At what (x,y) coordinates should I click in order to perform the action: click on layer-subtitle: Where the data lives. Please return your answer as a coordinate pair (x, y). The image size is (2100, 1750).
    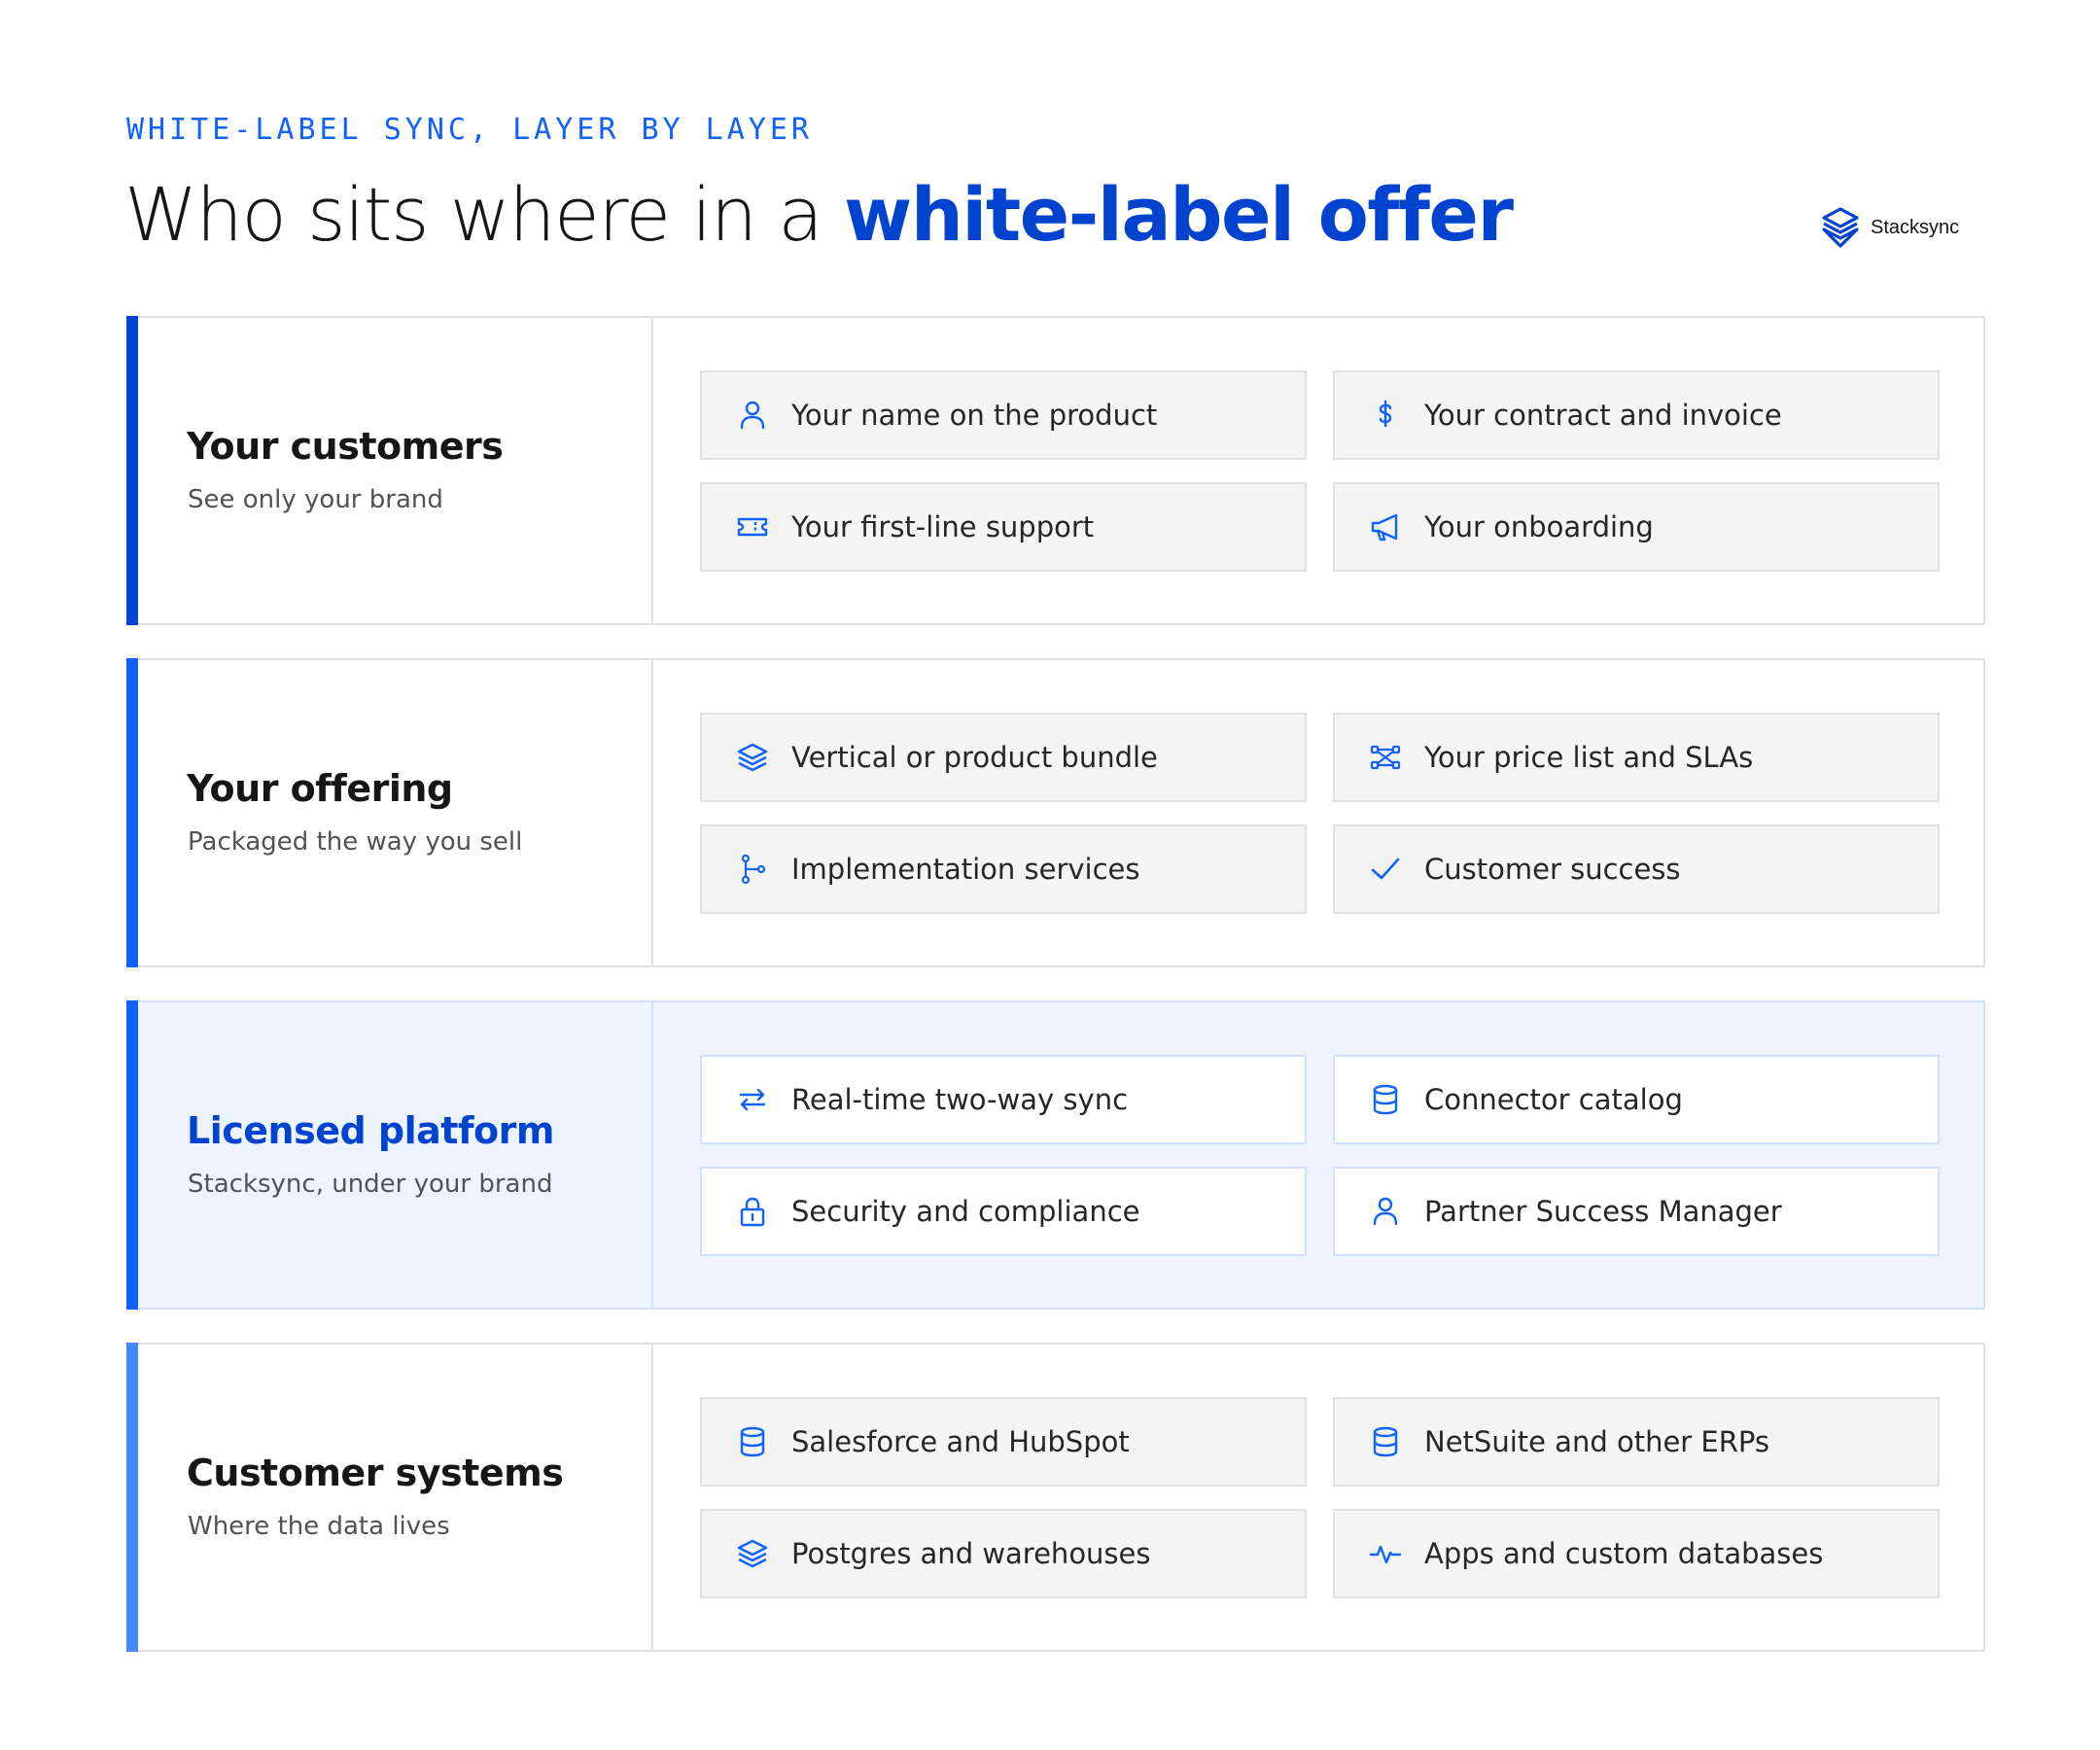
    Looking at the image, I should click on (319, 1526).